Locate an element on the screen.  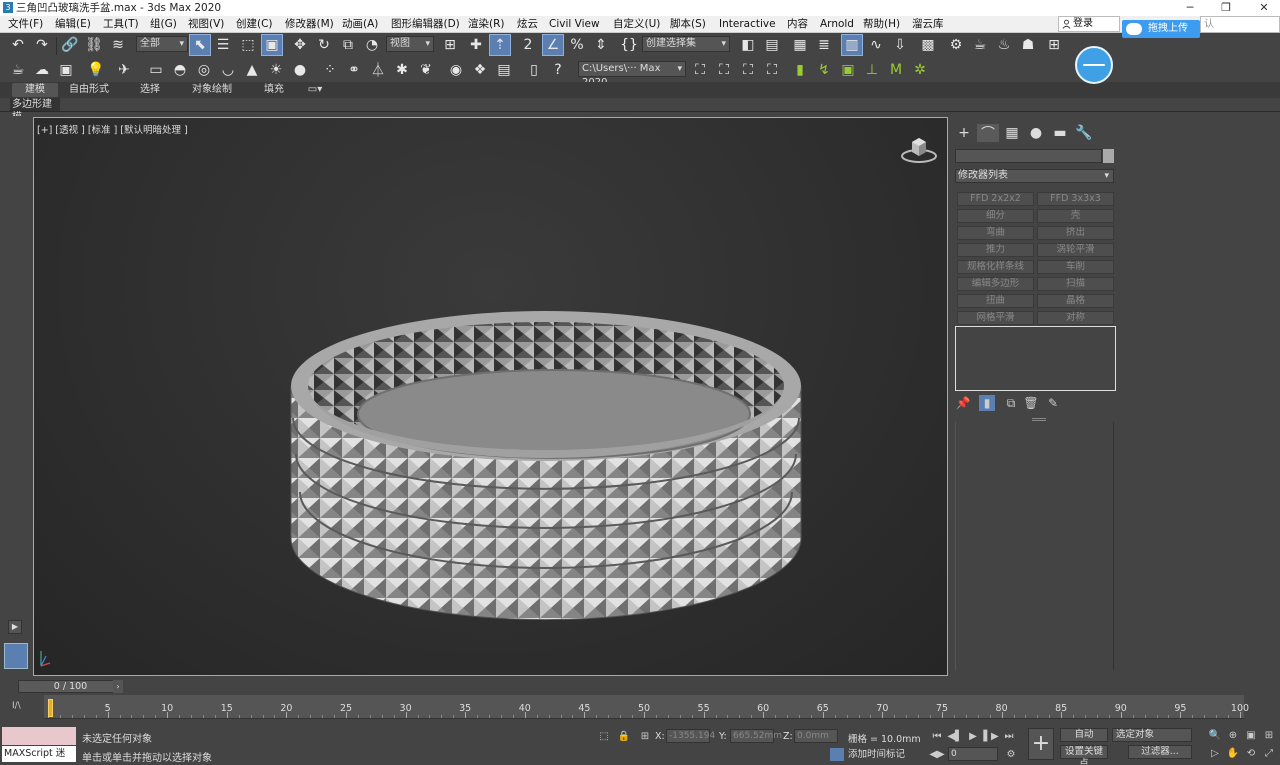
keyboard-shortcut-icon: ⇡ is located at coordinates (500, 45).